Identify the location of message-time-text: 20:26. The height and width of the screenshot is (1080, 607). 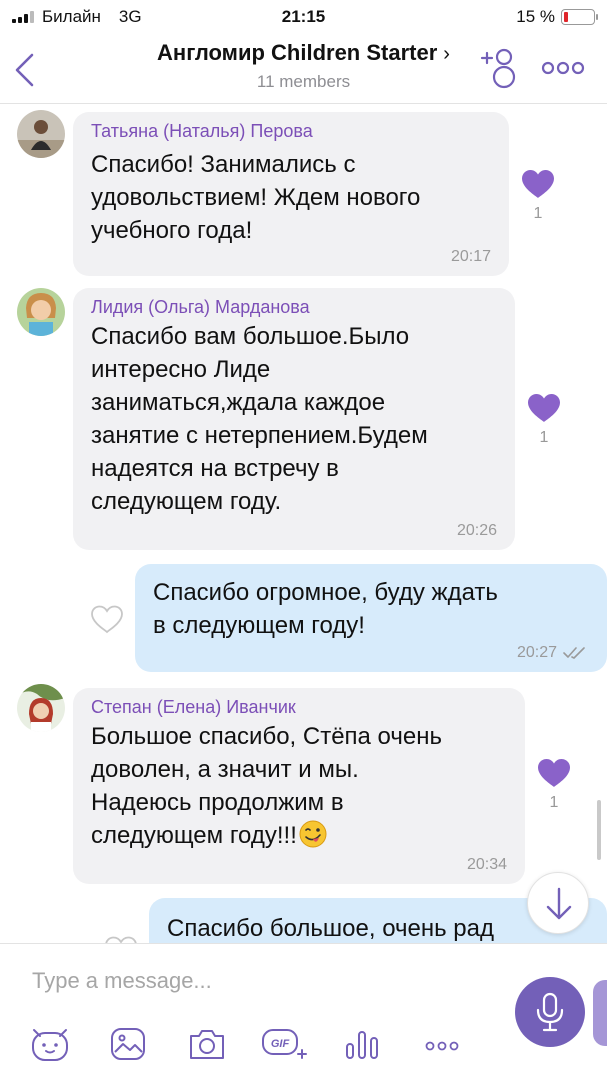
(476, 530).